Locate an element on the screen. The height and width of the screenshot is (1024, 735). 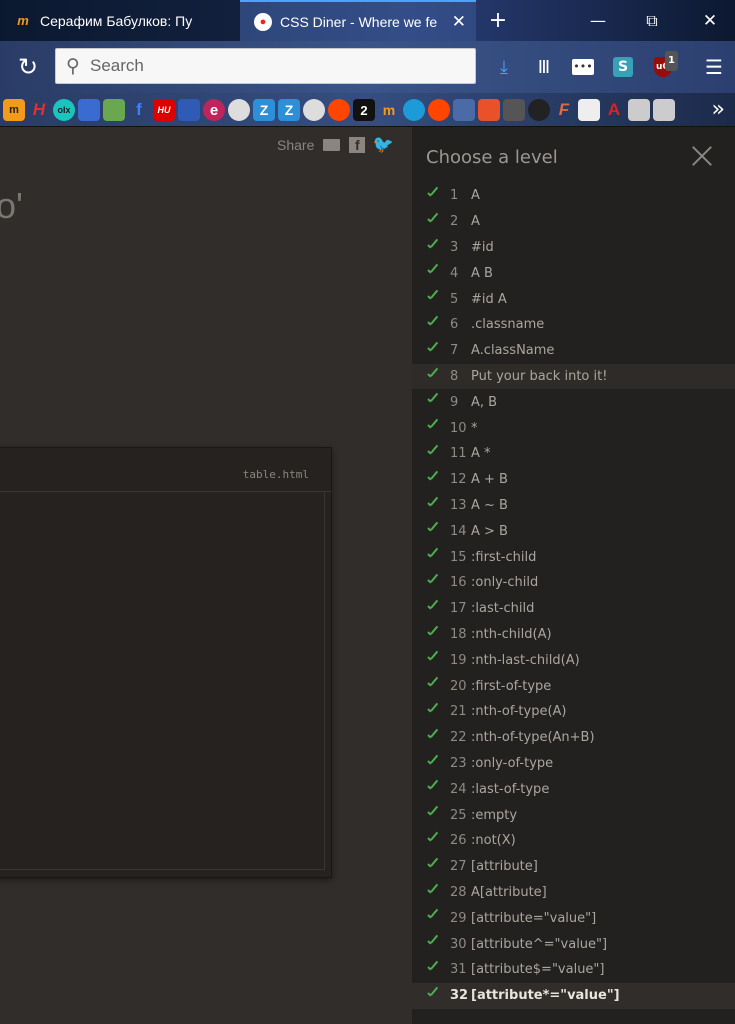
css-diner-icon: ● is located at coordinates (263, 21).